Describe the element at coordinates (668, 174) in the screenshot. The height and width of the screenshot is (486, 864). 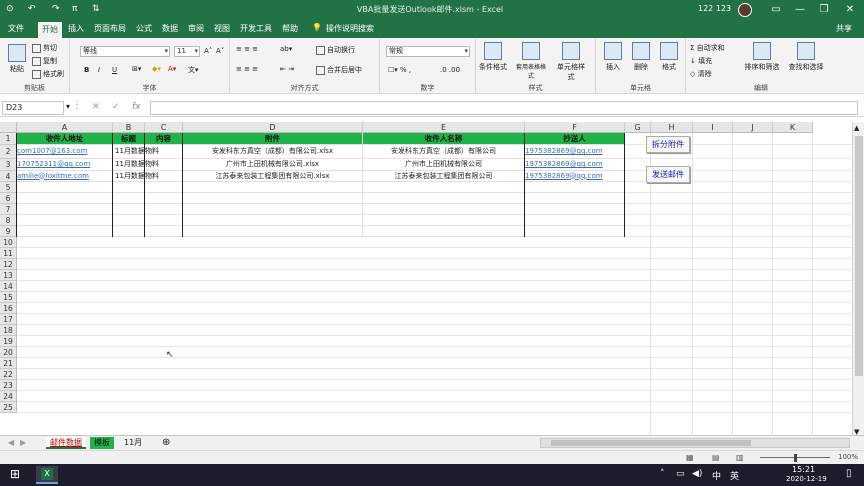
I see `send-mail-button: 发送邮件` at that location.